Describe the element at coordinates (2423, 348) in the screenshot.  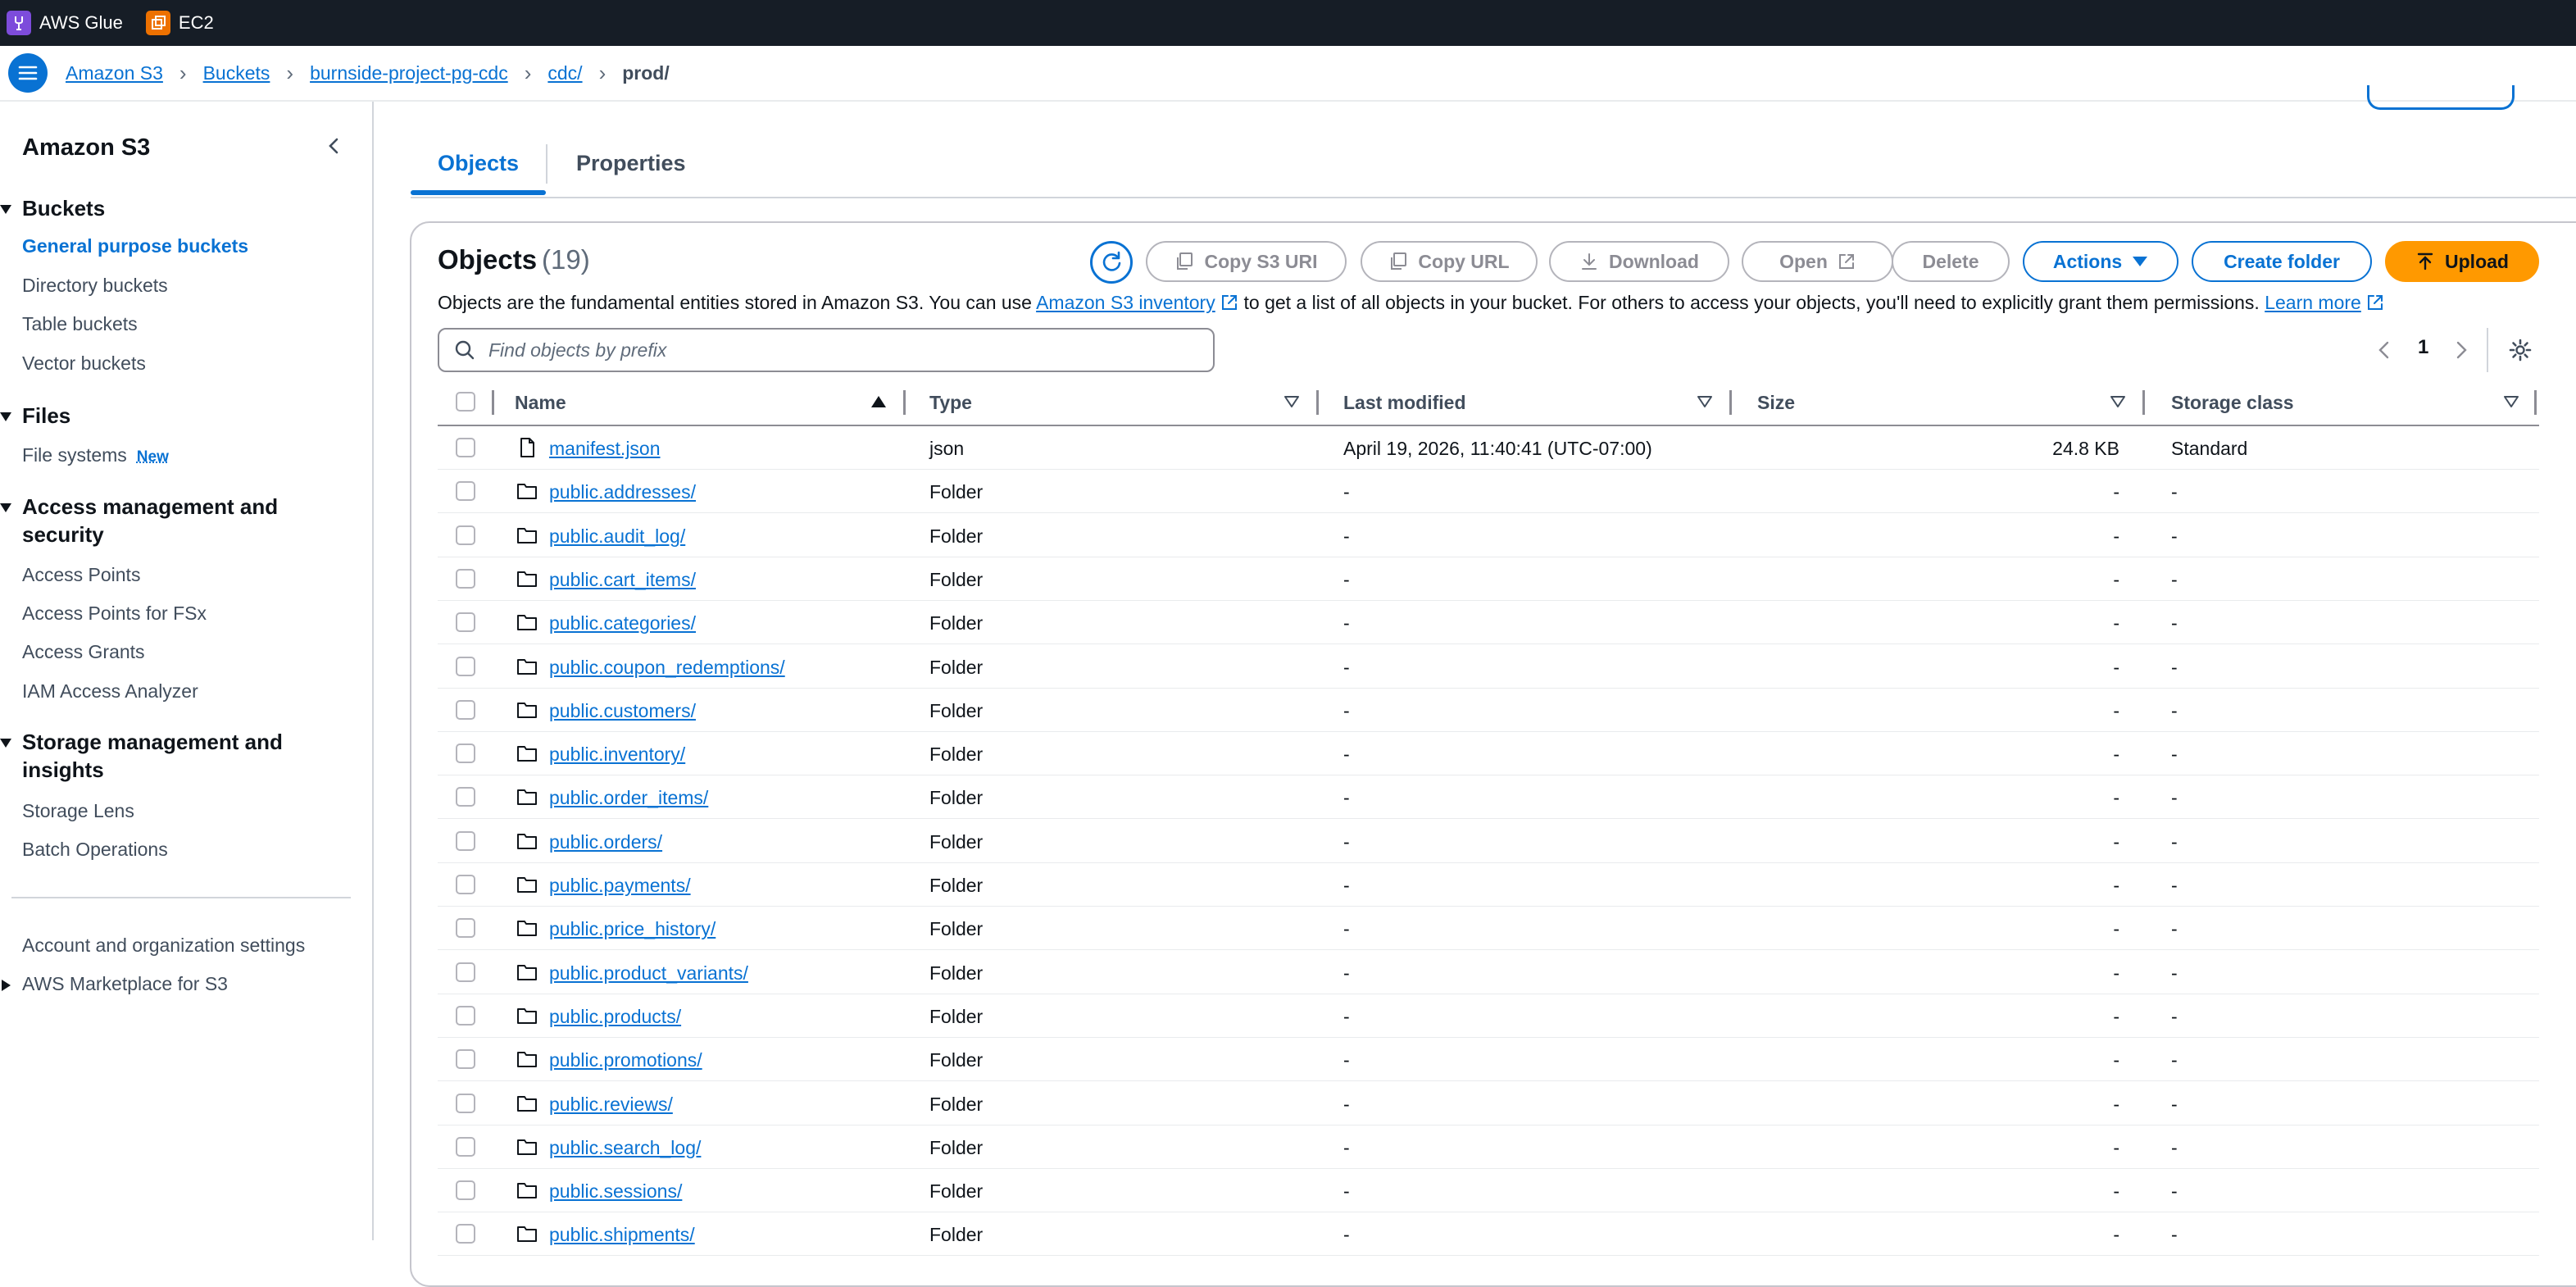
I see `current-page: 1` at that location.